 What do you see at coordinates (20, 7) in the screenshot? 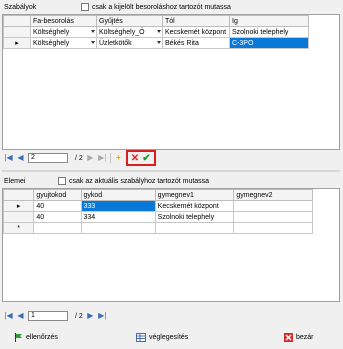
I see `rules-section-title: Szabályok` at bounding box center [20, 7].